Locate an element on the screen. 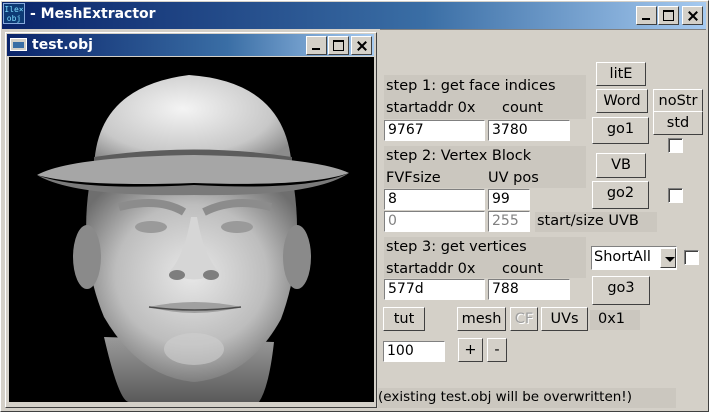  app-icon: Ile× obj is located at coordinates (14, 13).